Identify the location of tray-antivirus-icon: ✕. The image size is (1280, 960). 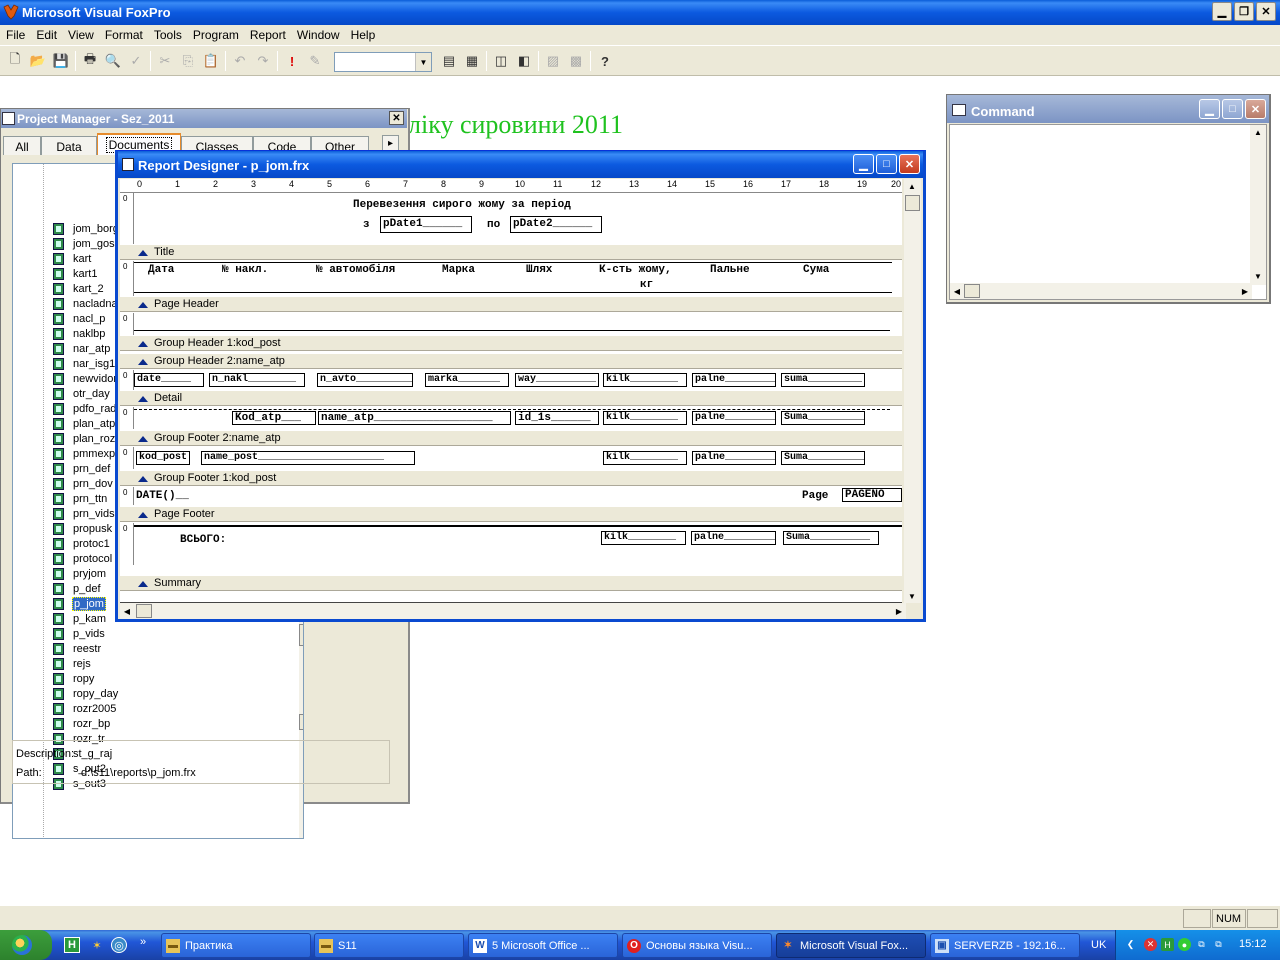
(1150, 944).